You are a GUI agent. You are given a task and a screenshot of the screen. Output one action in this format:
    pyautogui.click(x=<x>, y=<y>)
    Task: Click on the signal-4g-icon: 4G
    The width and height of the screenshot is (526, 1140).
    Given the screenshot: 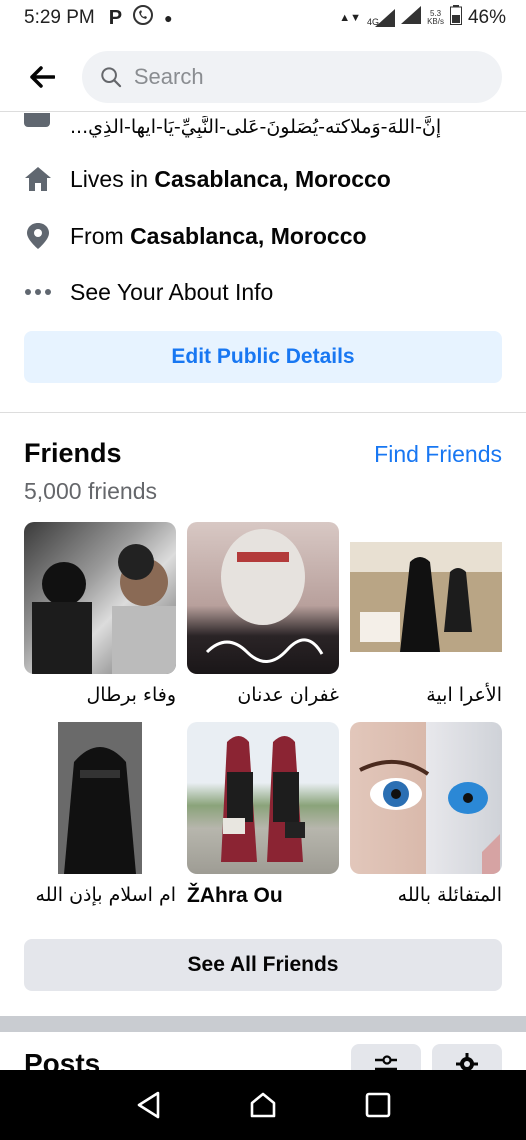 What is the action you would take?
    pyautogui.click(x=381, y=18)
    